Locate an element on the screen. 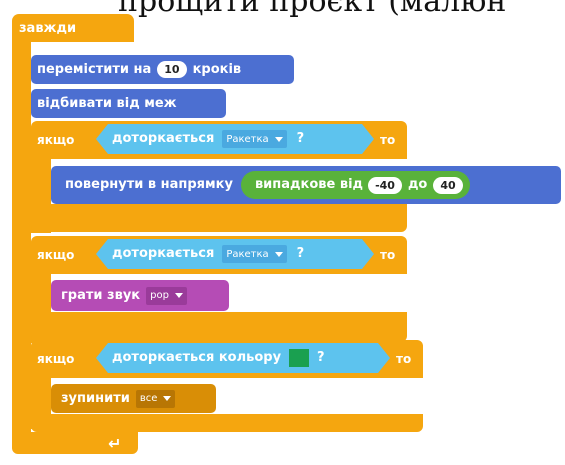  if2-question-mark: ? is located at coordinates (300, 253).